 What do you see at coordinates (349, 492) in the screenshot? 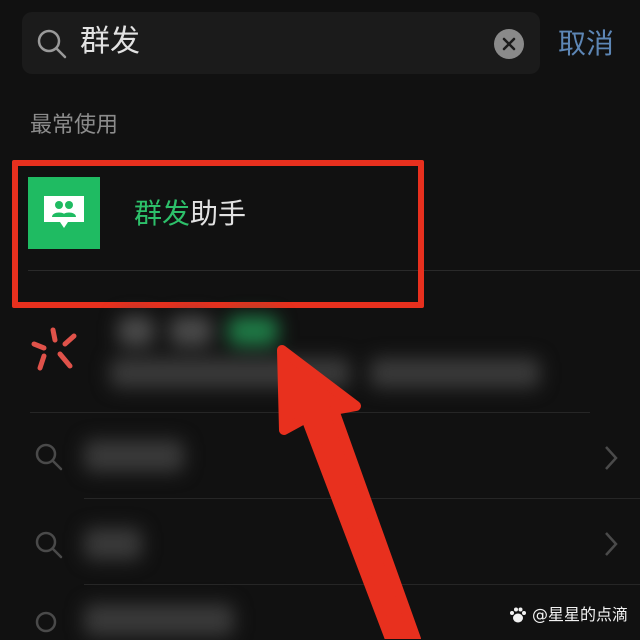
I see `annotation-arrow` at bounding box center [349, 492].